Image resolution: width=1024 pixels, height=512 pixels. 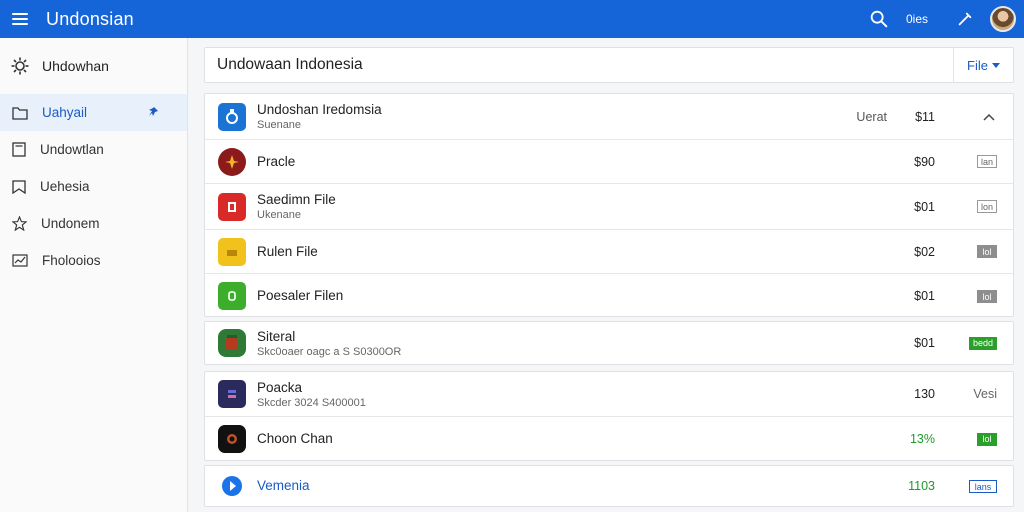 I want to click on app-title: Undonsian, so click(x=90, y=18).